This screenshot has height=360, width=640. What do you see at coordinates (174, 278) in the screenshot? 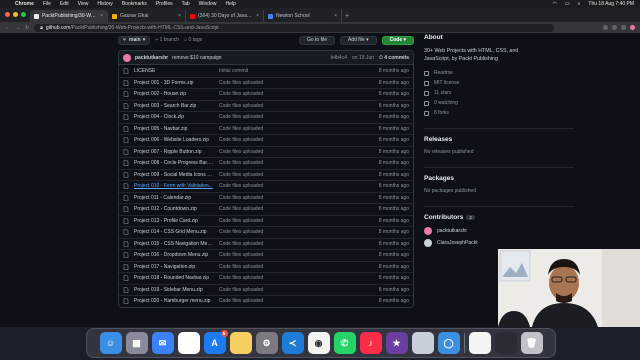
I see `file-name-link: Project 018 - Rounded Navbar.zip` at bounding box center [174, 278].